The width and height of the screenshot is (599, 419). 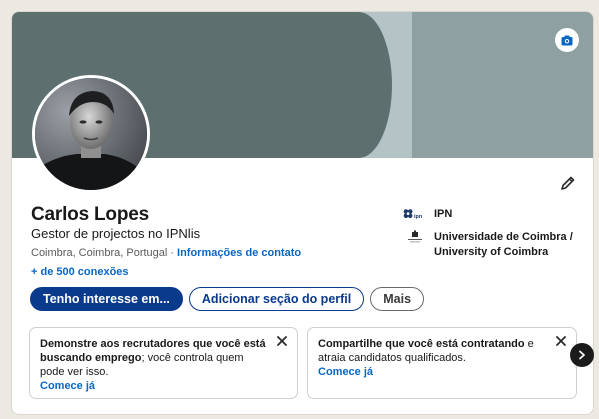 I want to click on carousel-next-button, so click(x=582, y=355).